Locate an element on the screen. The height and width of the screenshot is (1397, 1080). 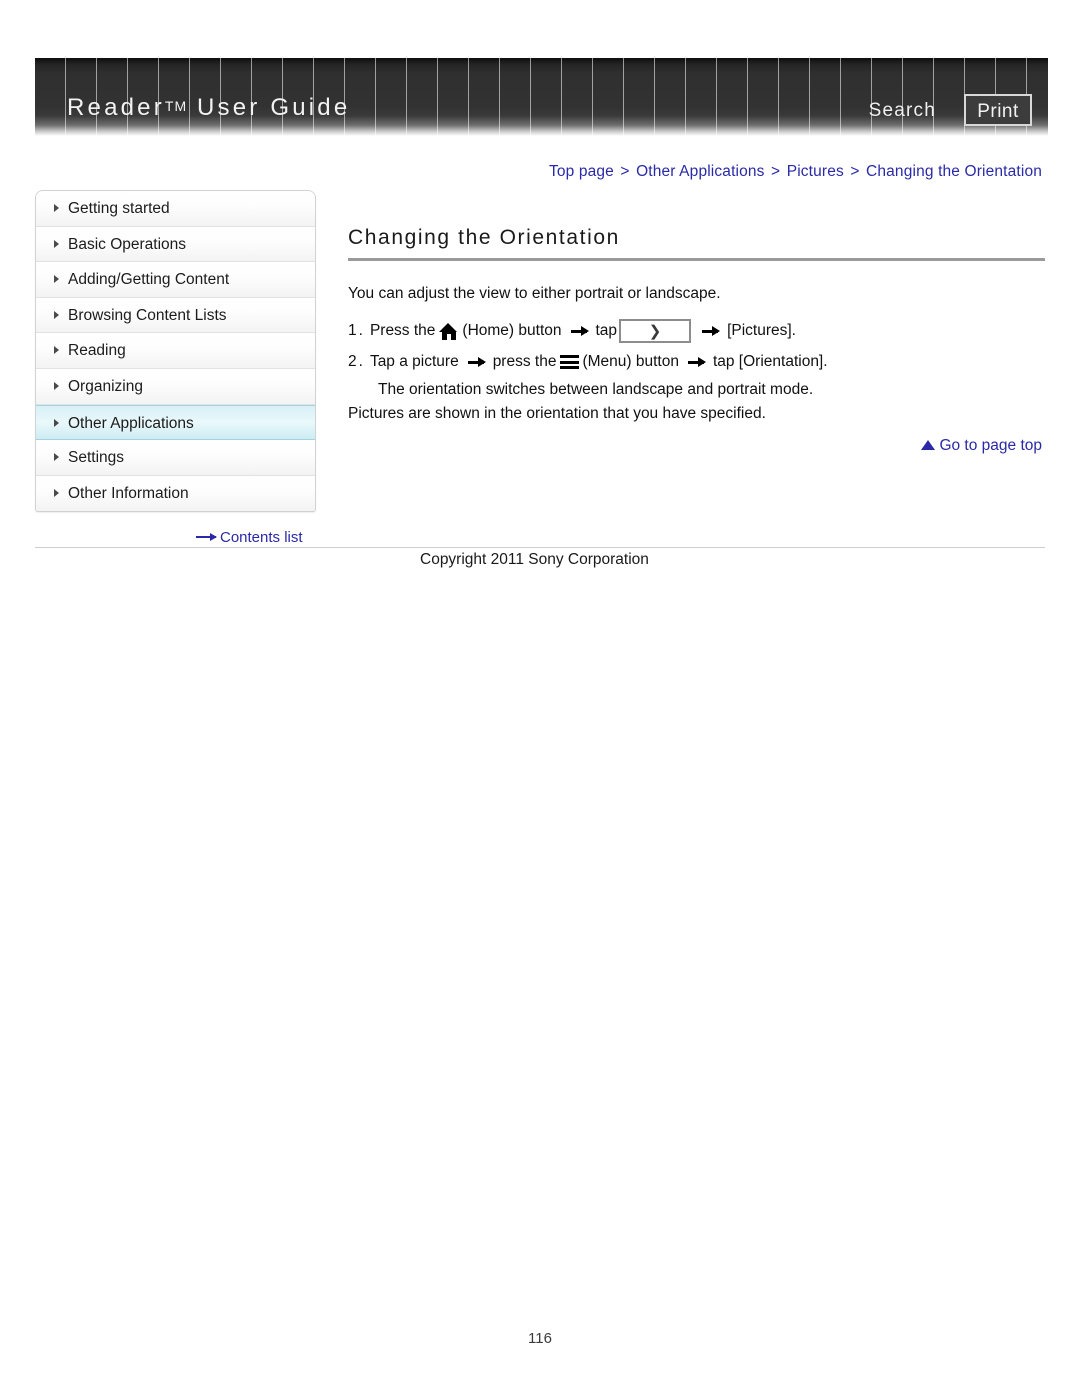
copyright-text: Copyright 2011 Sony Corporation is located at coordinates (534, 559).